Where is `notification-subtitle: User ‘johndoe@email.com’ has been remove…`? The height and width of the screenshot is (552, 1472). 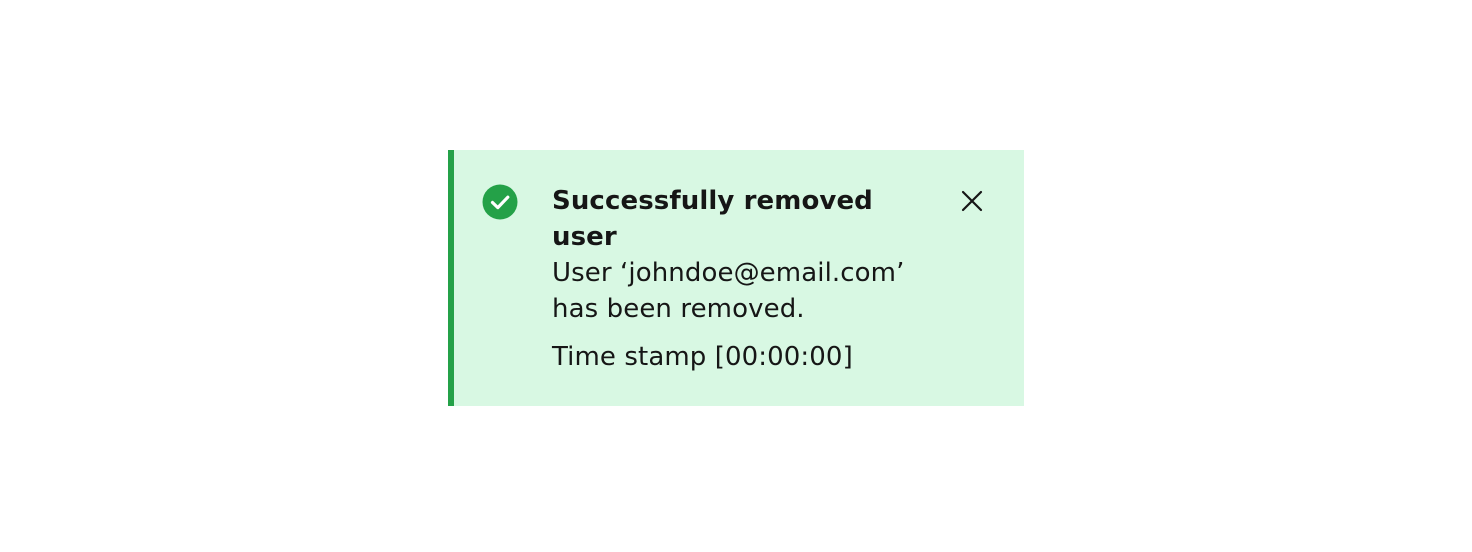 notification-subtitle: User ‘johndoe@email.com’ has been remove… is located at coordinates (728, 291).